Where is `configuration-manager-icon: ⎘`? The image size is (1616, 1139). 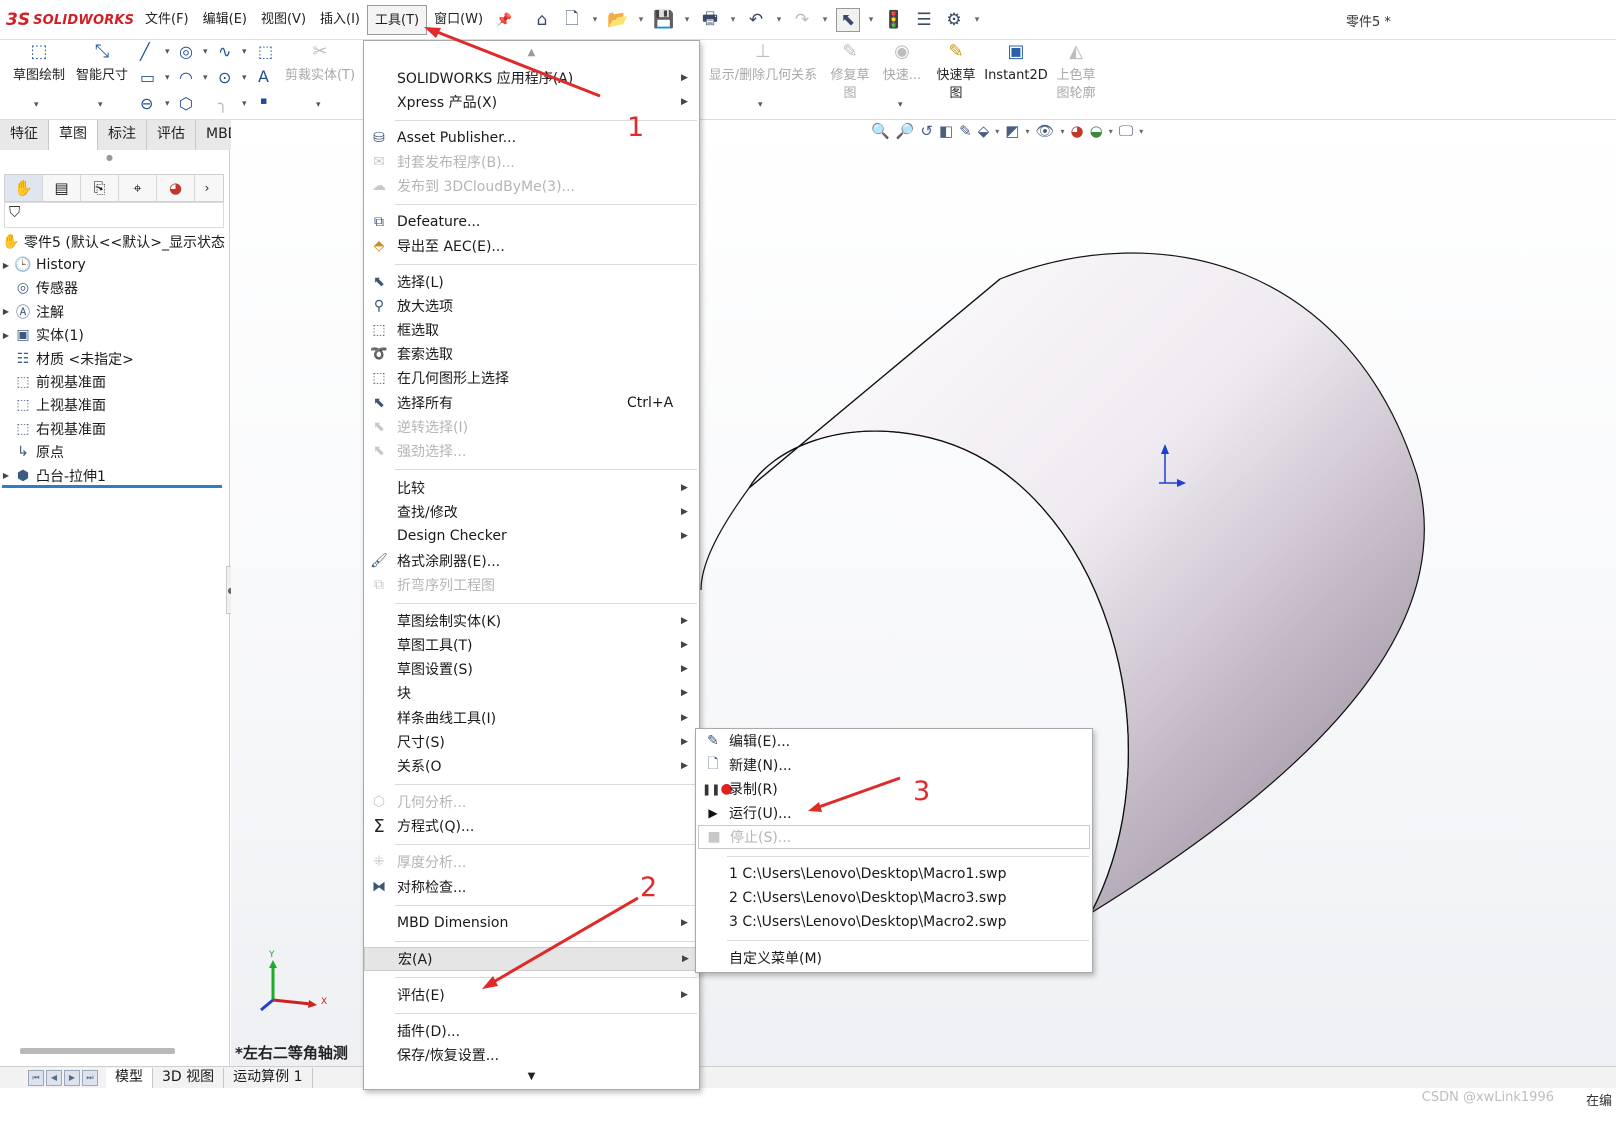
configuration-manager-icon: ⎘ is located at coordinates (100, 188).